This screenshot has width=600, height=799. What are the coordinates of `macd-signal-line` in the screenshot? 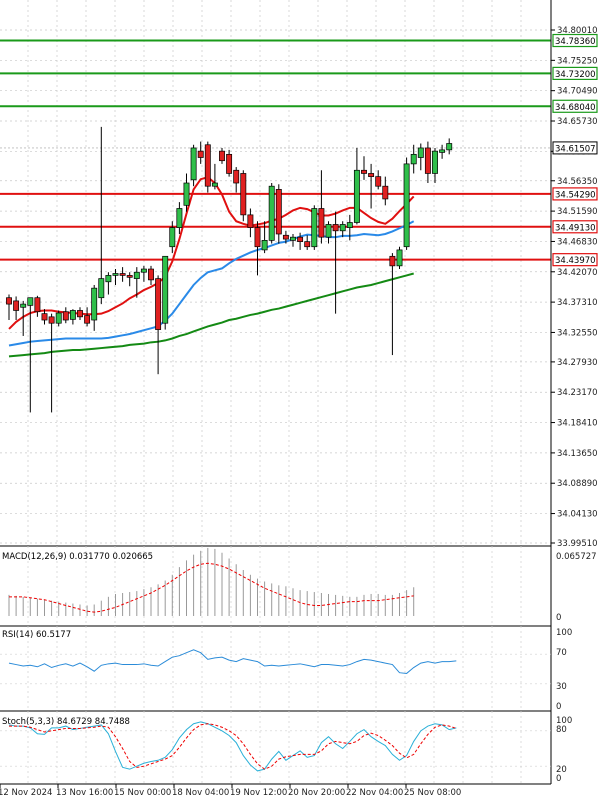 It's located at (211, 587).